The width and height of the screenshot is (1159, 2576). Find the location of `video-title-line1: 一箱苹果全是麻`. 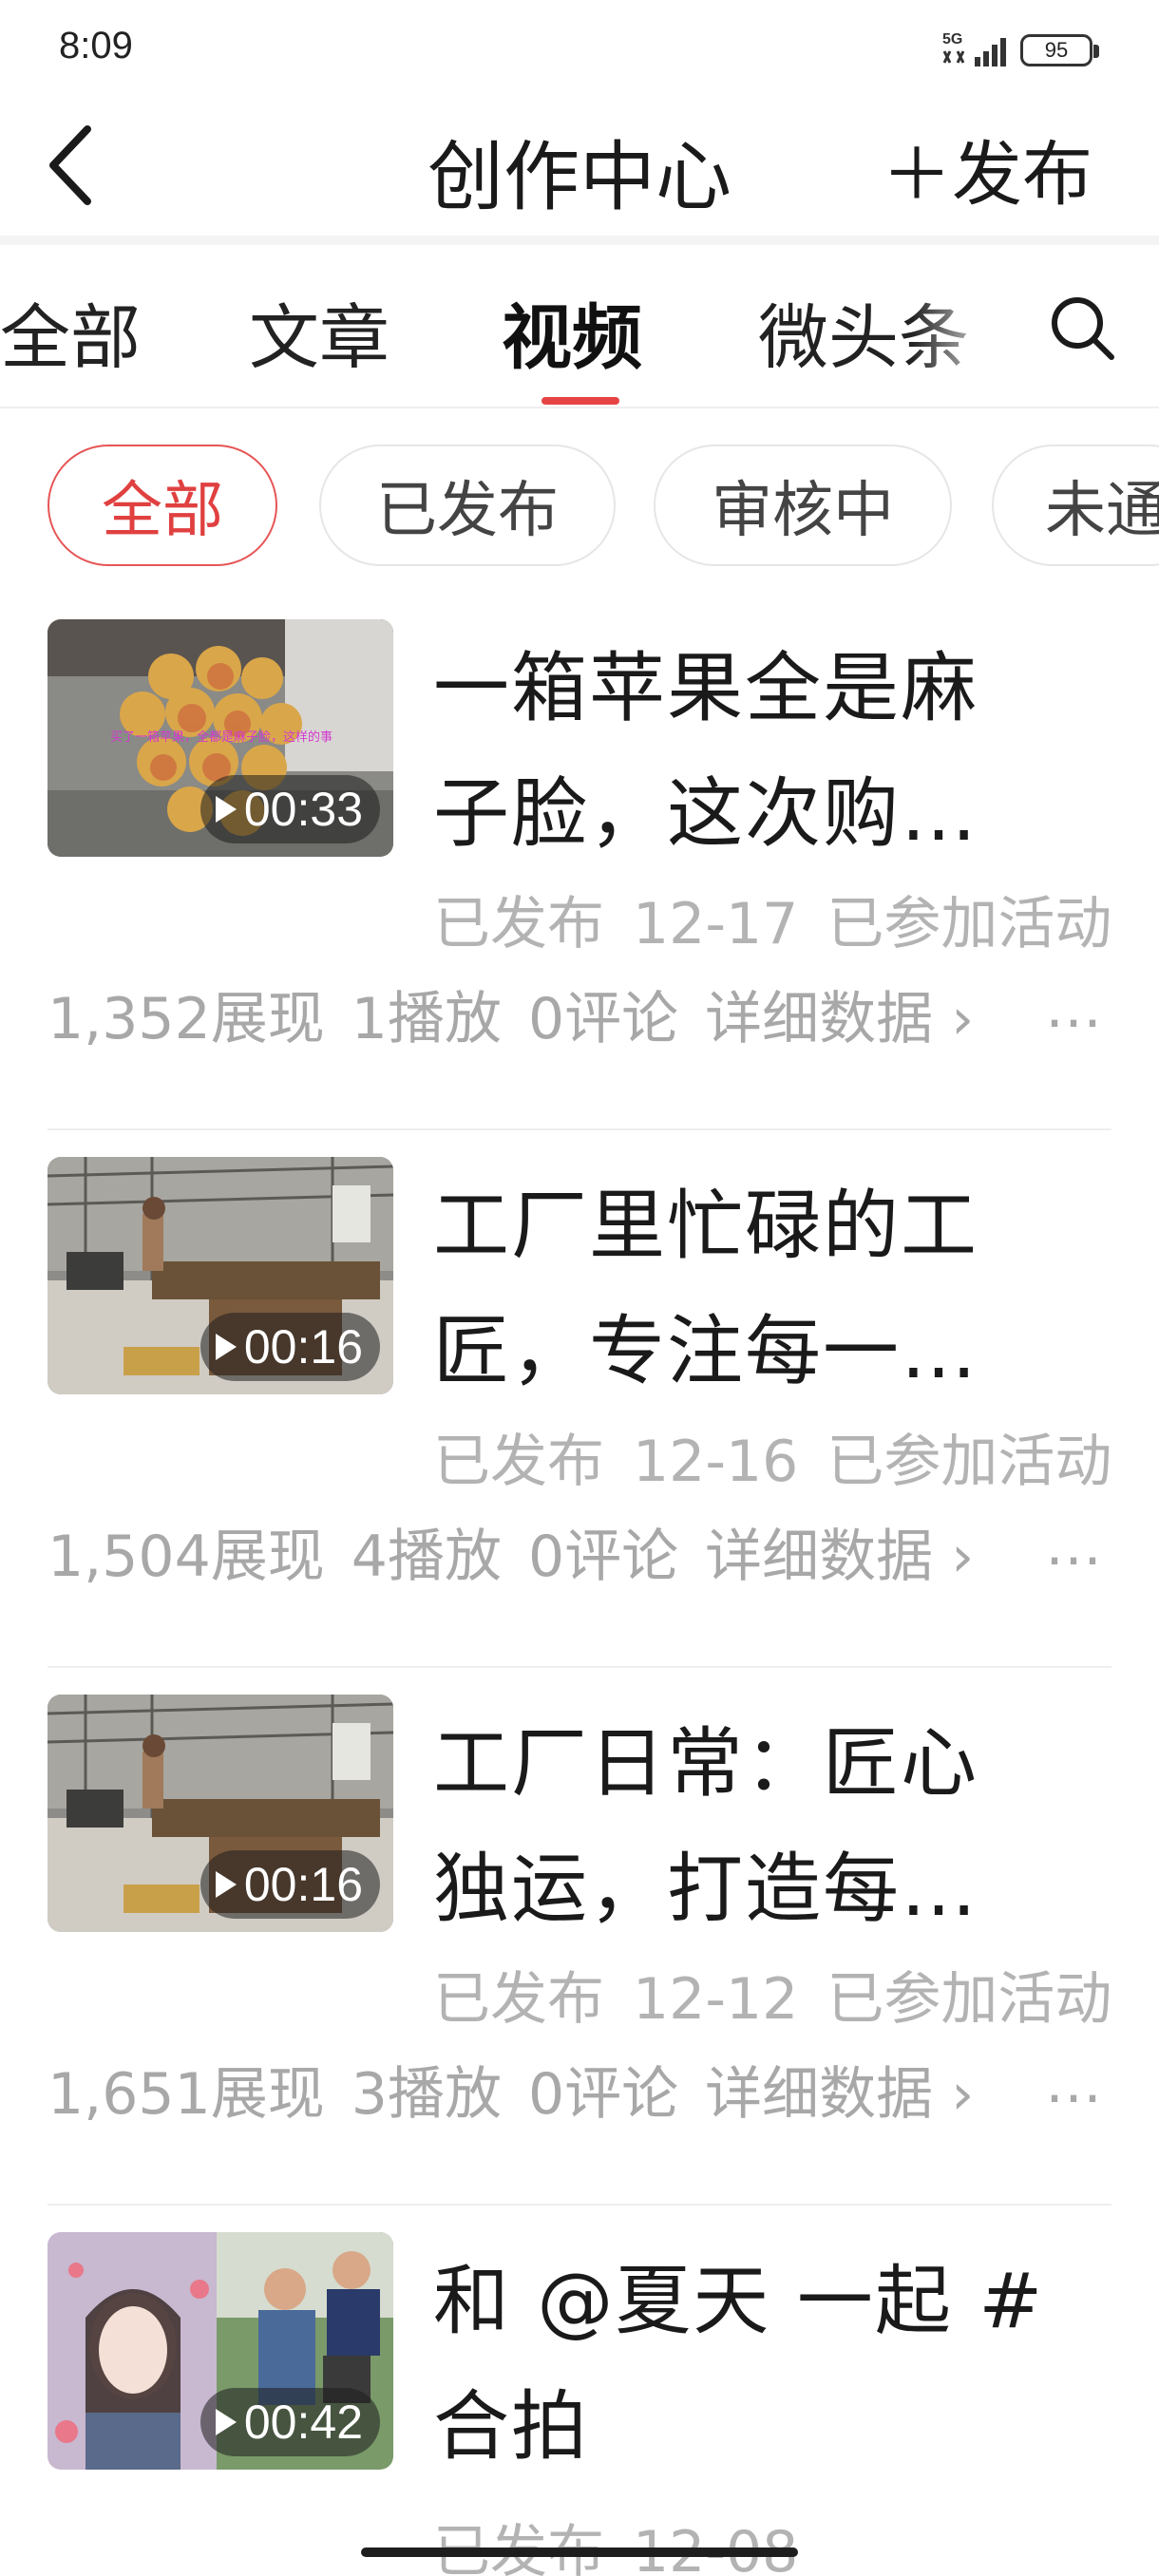

video-title-line1: 一箱苹果全是麻 is located at coordinates (705, 682).